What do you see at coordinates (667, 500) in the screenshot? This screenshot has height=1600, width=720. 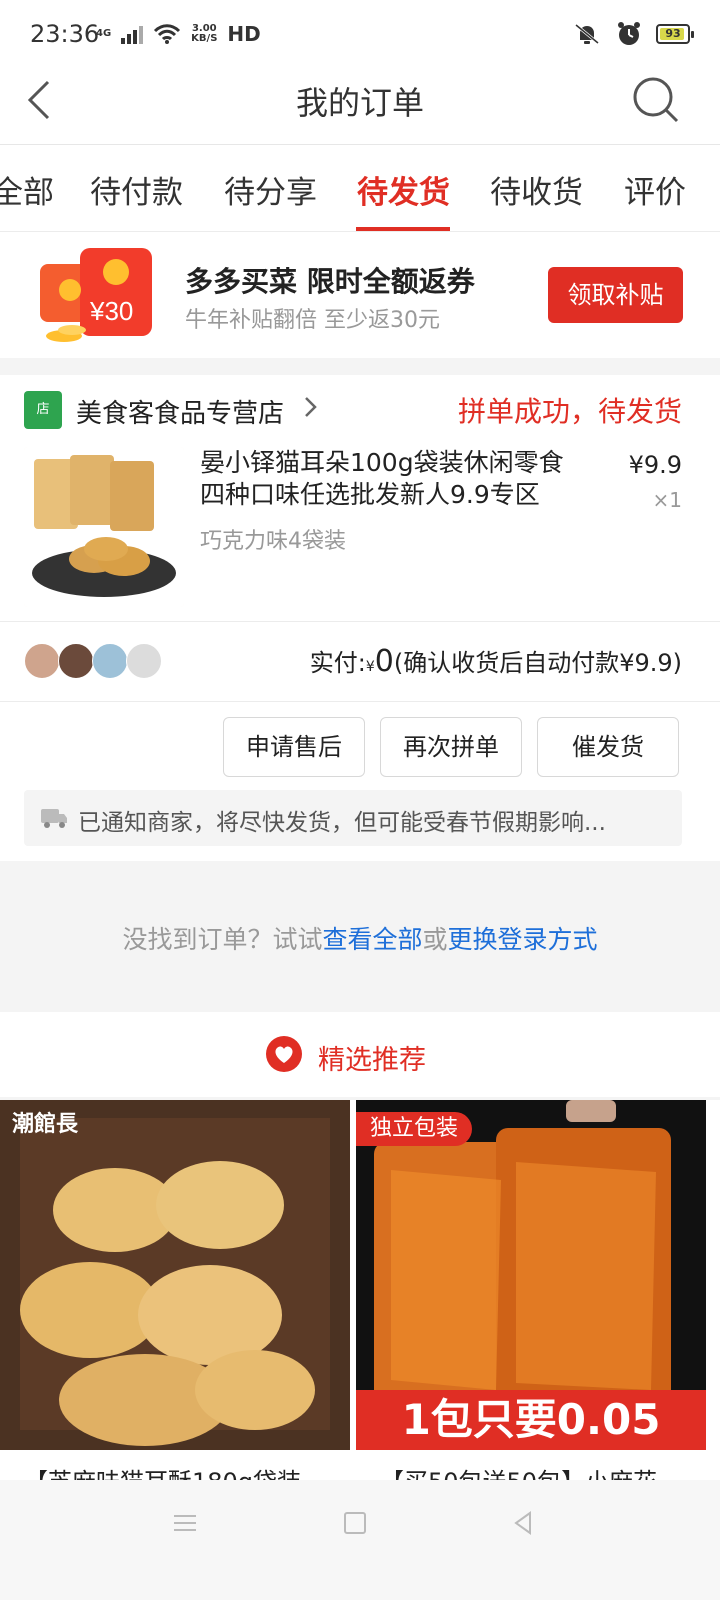 I see `product-quantity: ×1` at bounding box center [667, 500].